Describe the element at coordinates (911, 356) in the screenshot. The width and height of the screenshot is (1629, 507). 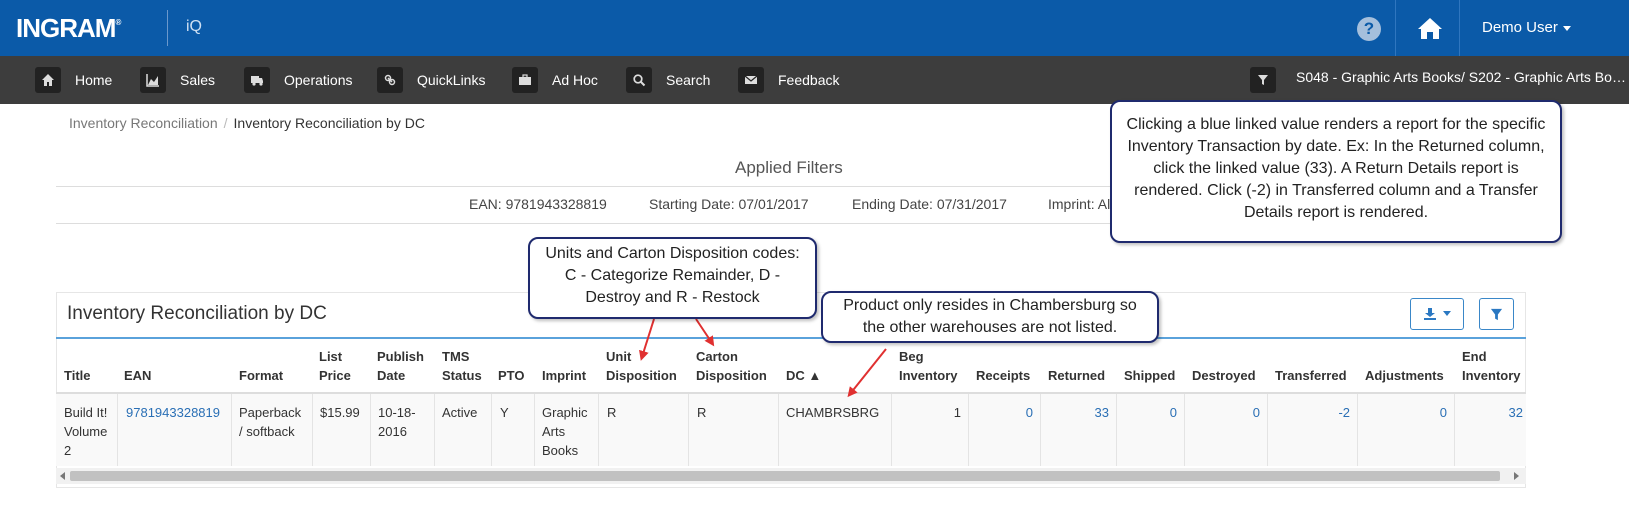
I see `header-line: Beg` at that location.